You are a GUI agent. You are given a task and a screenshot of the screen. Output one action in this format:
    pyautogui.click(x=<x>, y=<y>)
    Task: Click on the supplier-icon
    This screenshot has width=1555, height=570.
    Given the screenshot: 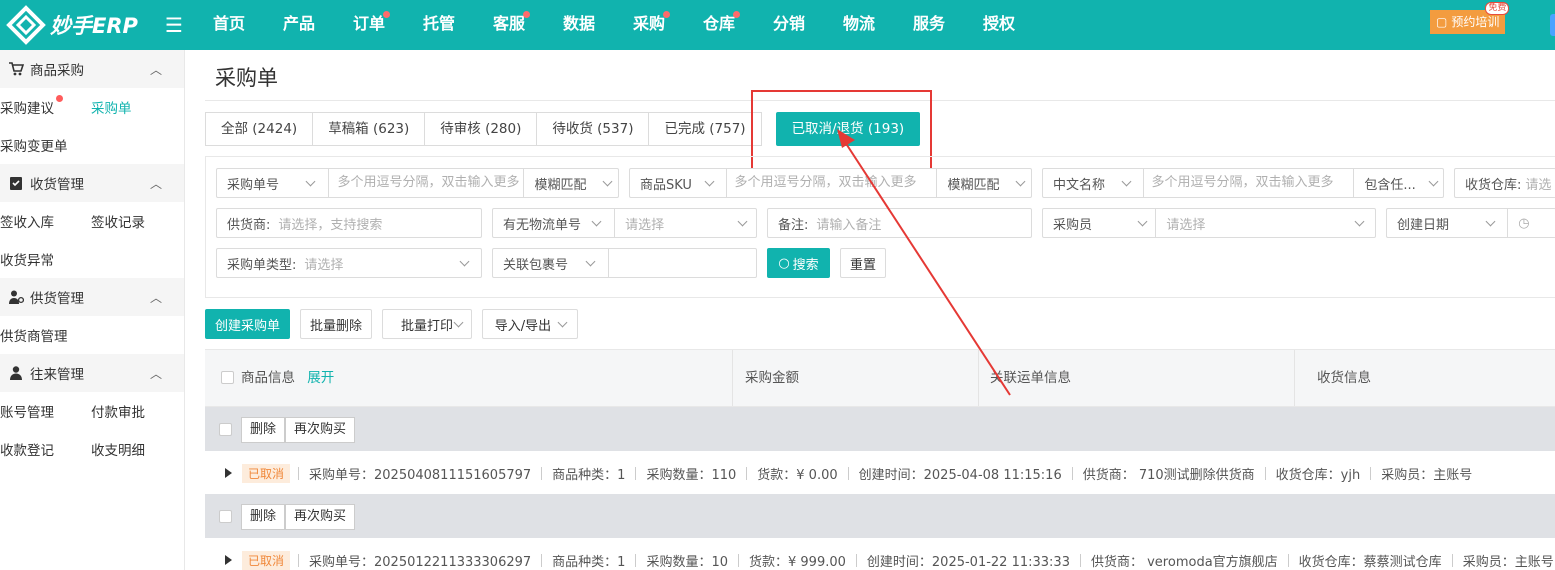 What is the action you would take?
    pyautogui.click(x=16, y=297)
    